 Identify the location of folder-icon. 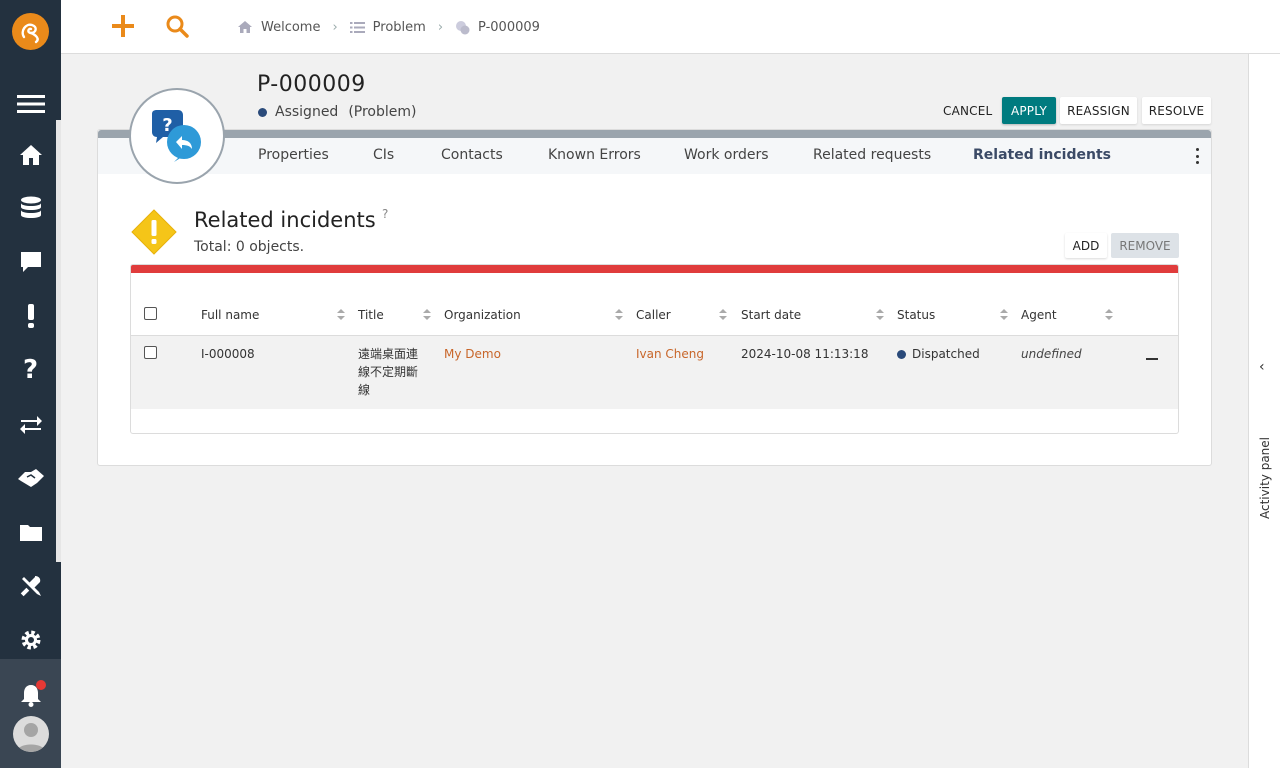
(30, 532).